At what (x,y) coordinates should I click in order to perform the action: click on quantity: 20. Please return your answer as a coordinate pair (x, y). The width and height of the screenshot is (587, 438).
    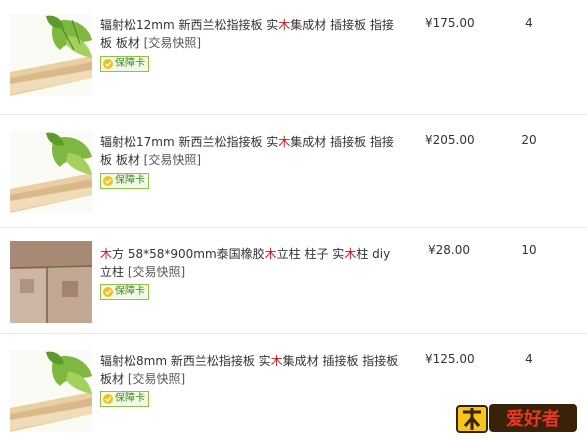
    Looking at the image, I should click on (529, 140).